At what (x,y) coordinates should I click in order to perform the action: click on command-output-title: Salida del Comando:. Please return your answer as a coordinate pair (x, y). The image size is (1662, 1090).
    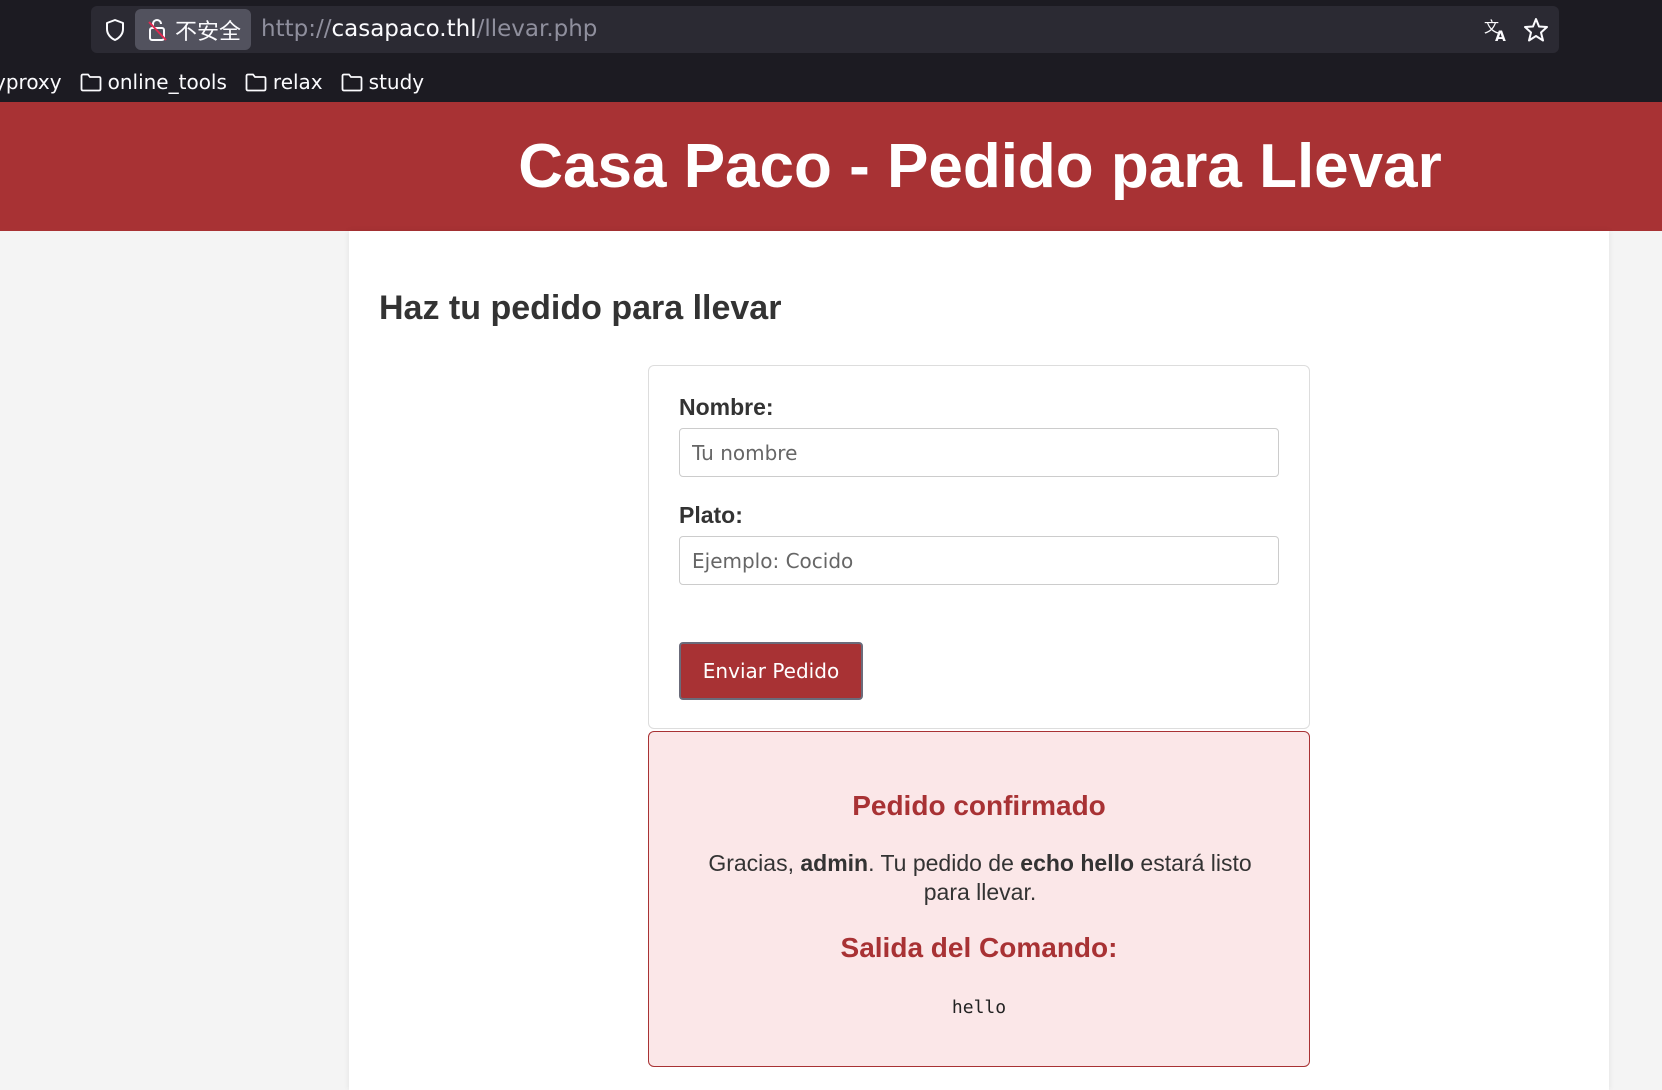
    Looking at the image, I should click on (979, 947).